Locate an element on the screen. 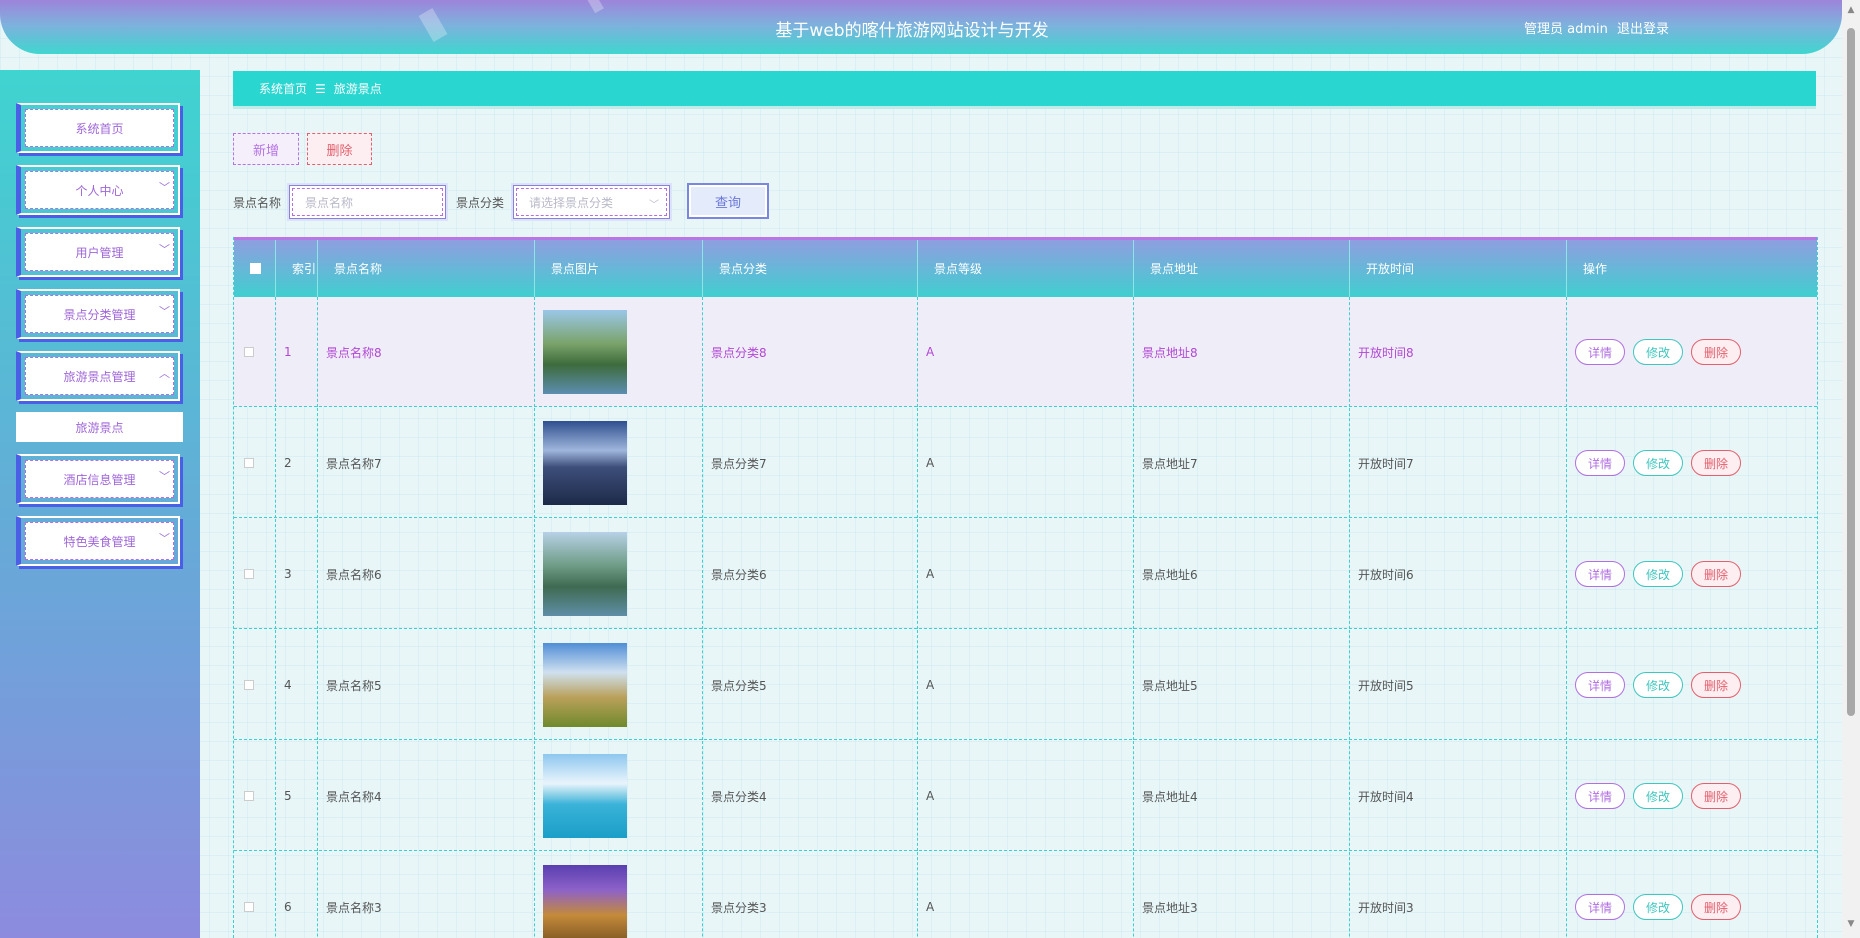 The image size is (1860, 938). row-index: 5 is located at coordinates (297, 796).